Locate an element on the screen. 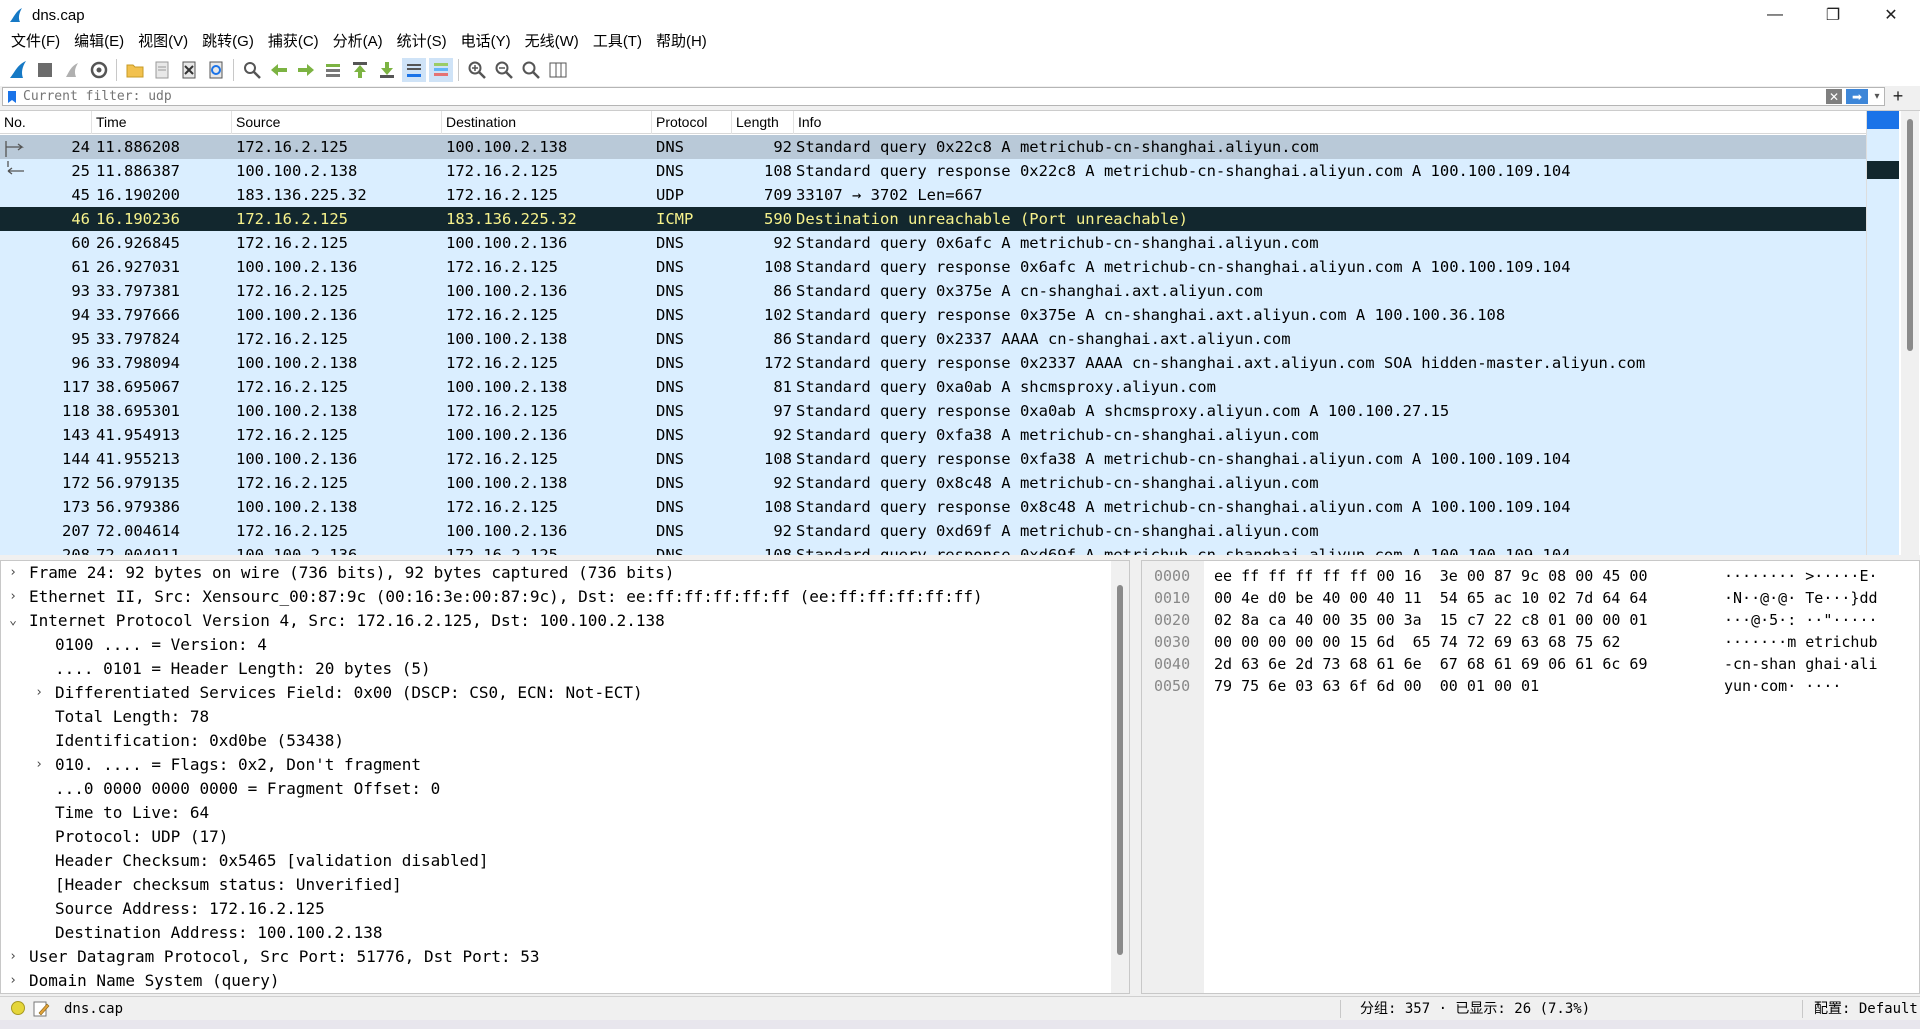  capture-options-icon is located at coordinates (99, 70).